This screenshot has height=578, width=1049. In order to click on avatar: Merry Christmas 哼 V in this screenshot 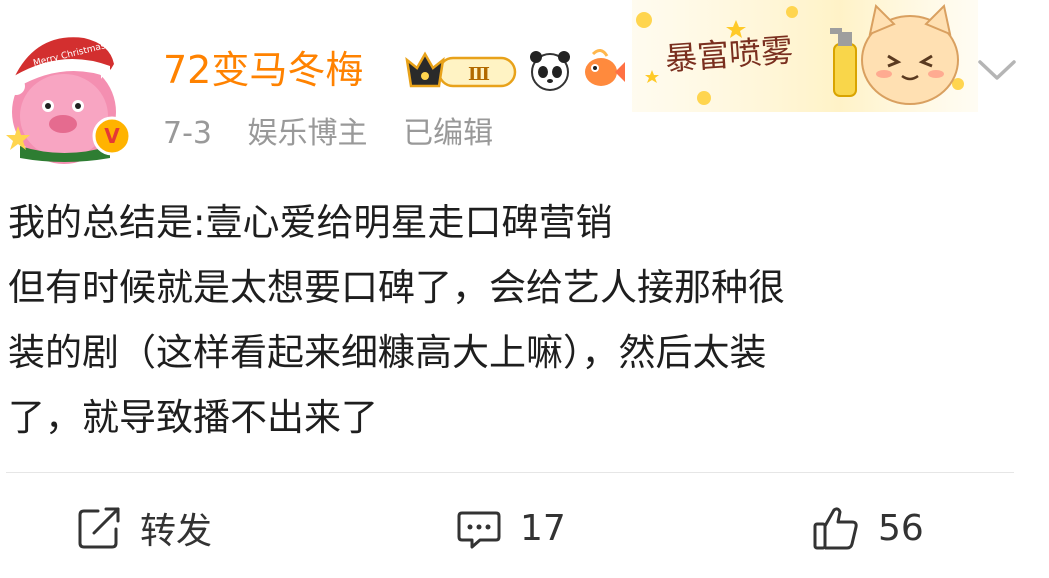, I will do `click(69, 89)`.